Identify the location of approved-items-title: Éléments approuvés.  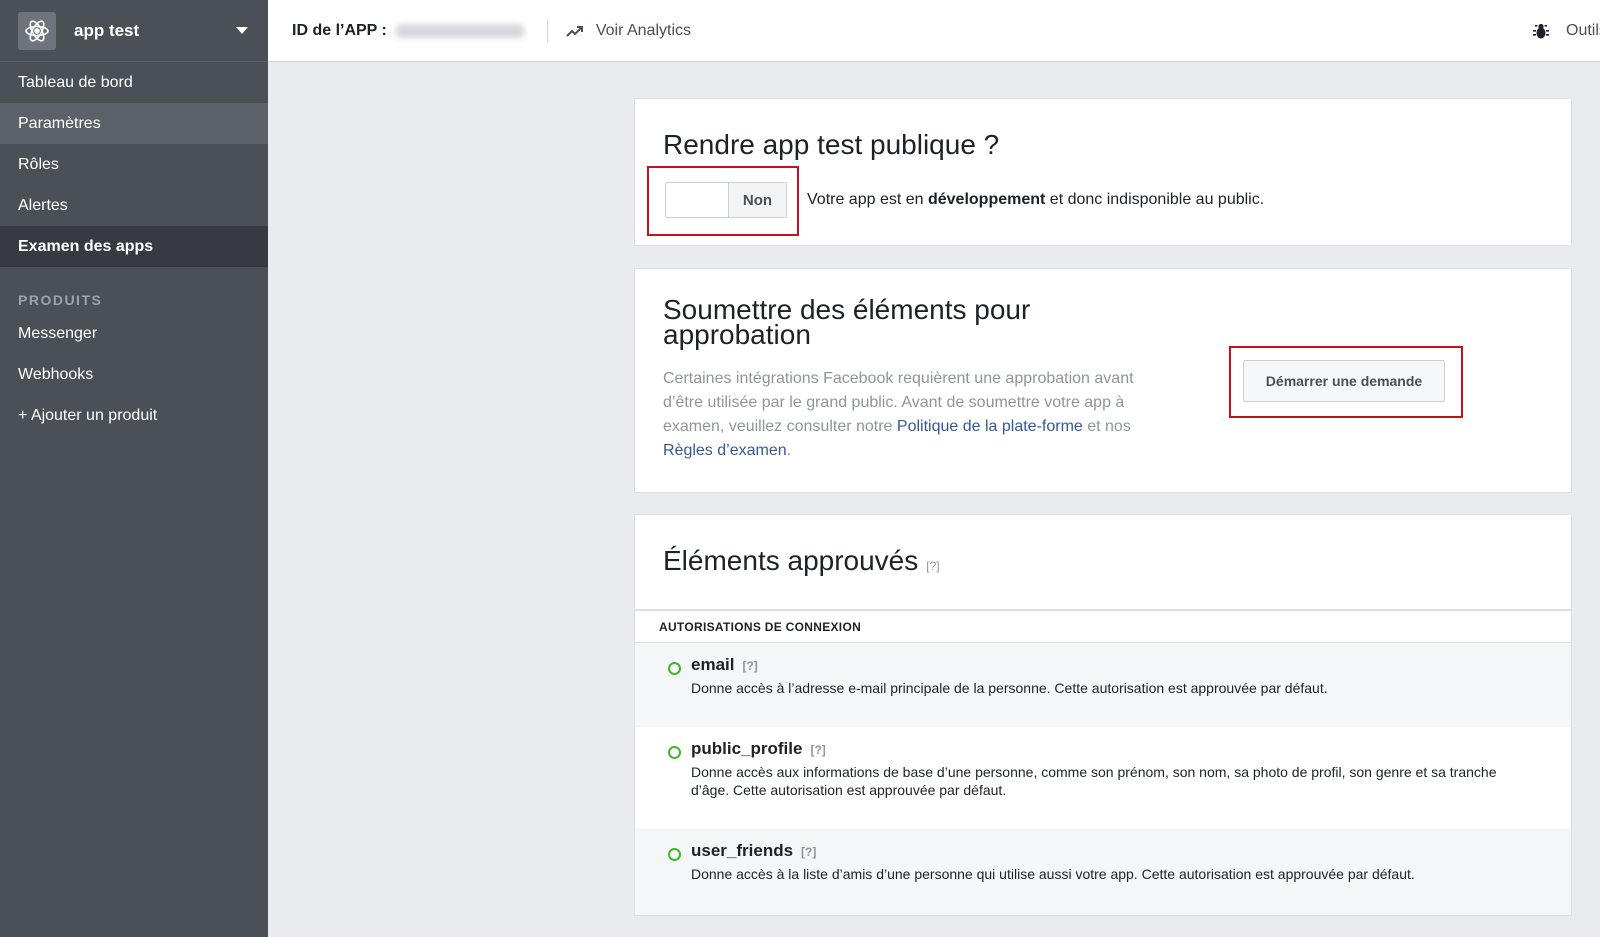
(791, 560).